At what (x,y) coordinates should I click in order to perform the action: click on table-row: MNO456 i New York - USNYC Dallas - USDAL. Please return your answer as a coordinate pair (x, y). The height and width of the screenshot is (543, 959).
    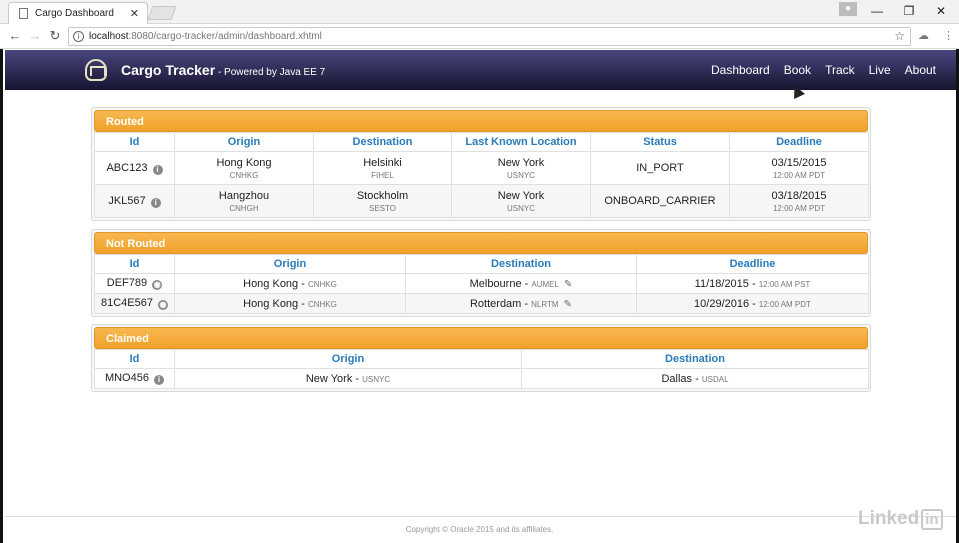
    Looking at the image, I should click on (481, 378).